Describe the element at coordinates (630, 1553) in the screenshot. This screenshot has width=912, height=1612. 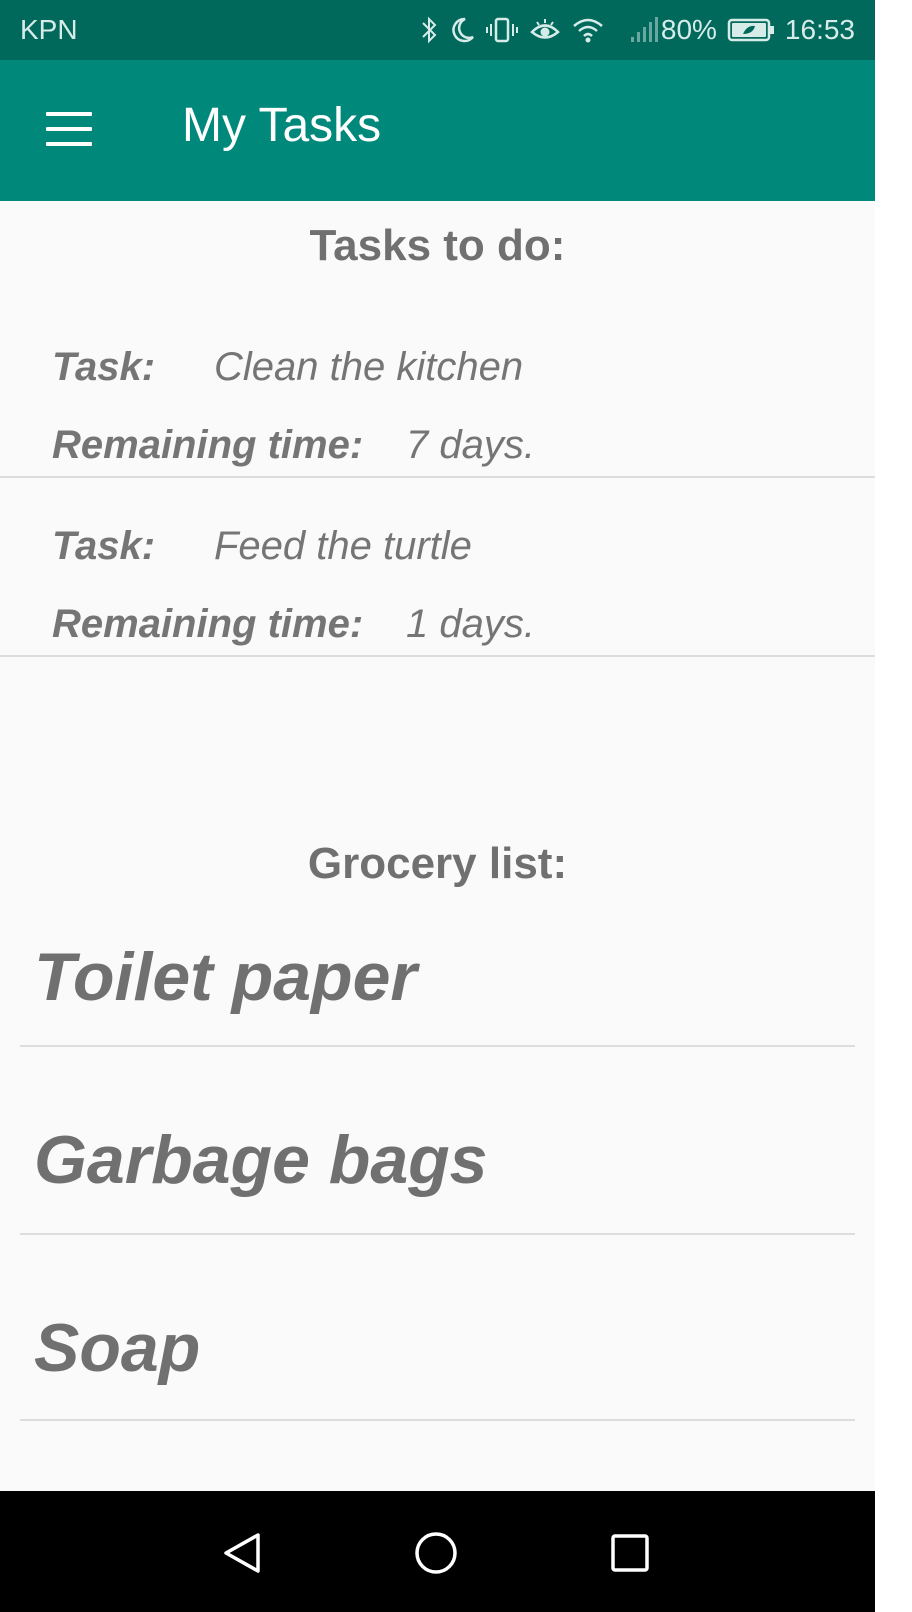
I see `recents-icon` at that location.